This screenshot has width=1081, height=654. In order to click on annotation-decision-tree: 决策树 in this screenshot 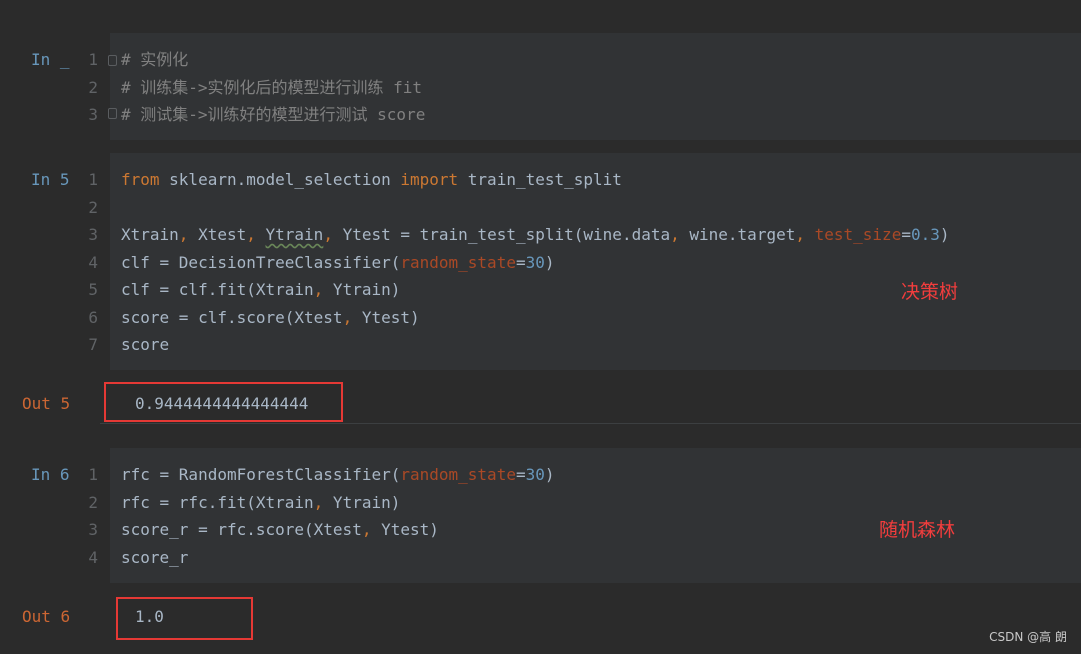, I will do `click(930, 292)`.